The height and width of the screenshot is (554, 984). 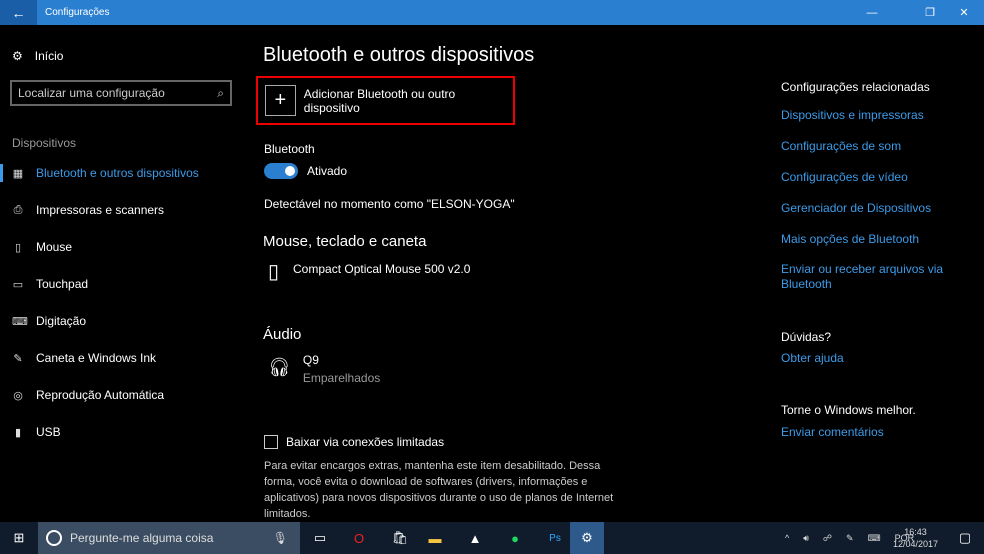 I want to click on autoplay-icon: ◎, so click(x=18, y=395).